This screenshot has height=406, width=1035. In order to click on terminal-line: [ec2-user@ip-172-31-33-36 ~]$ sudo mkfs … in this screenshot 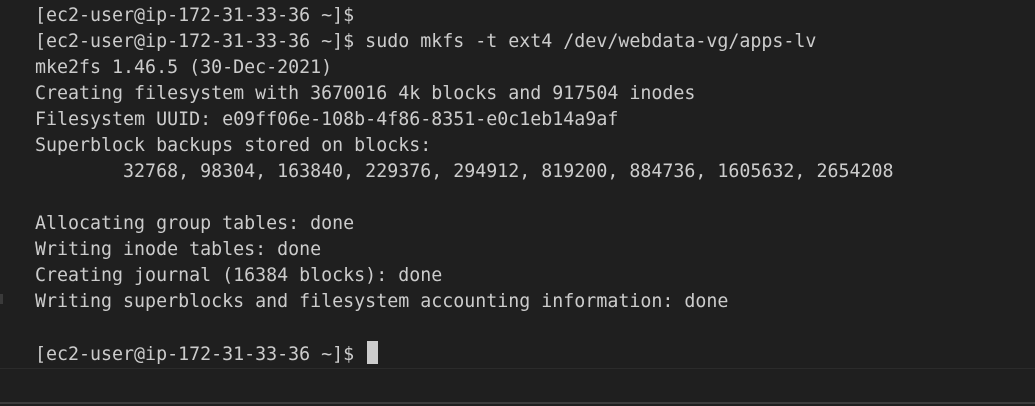, I will do `click(426, 41)`.